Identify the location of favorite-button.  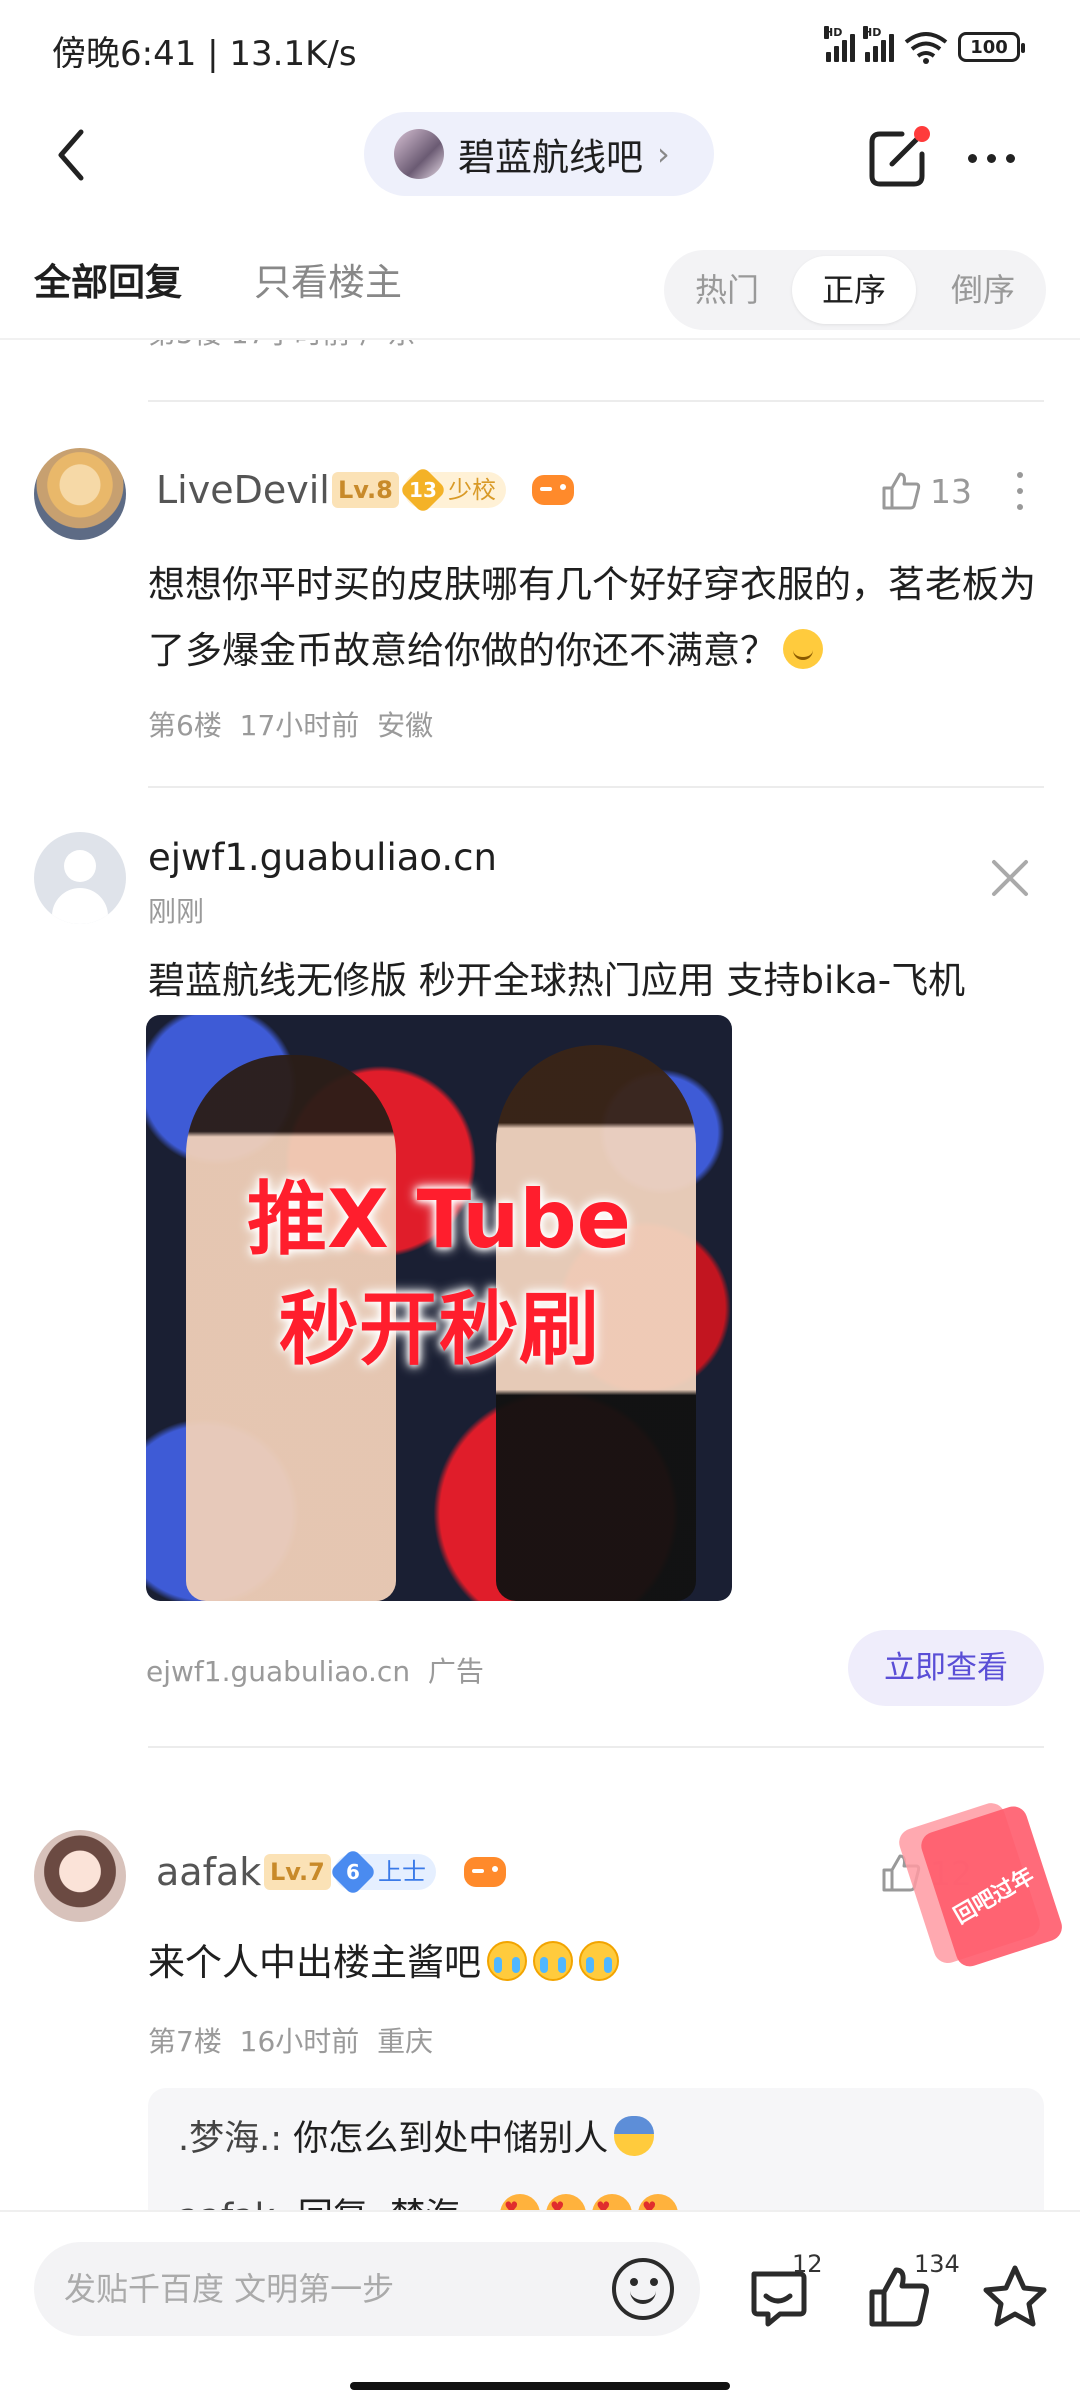
(1015, 2297).